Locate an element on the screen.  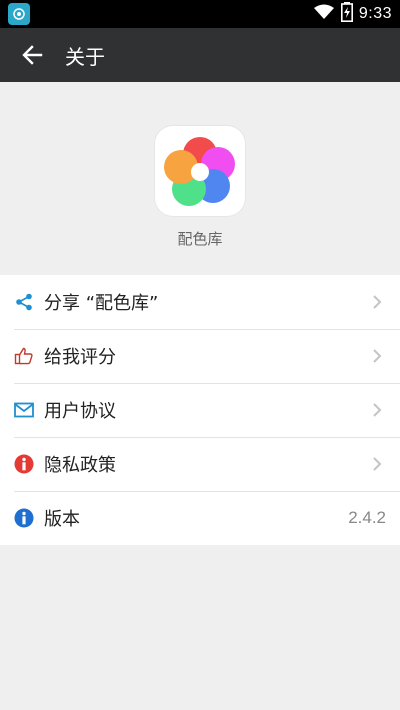
app-logo-icon is located at coordinates (199, 171).